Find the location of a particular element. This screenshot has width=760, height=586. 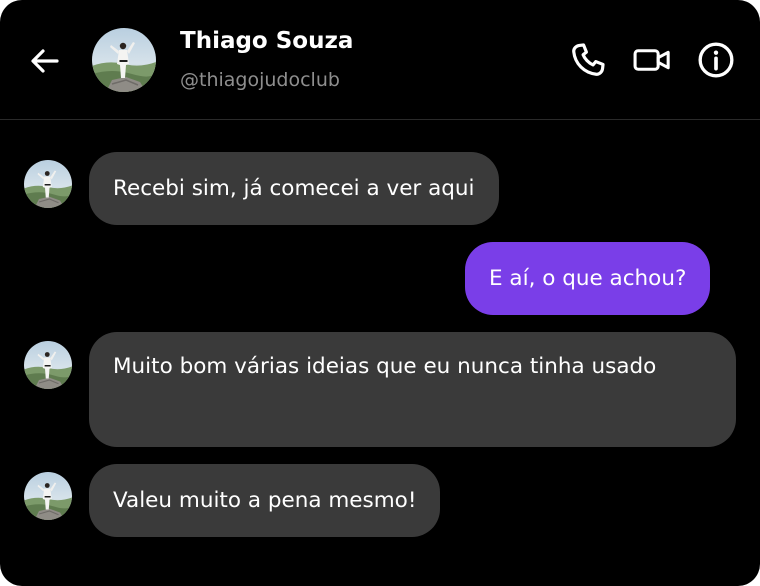

video-call-button is located at coordinates (652, 60).